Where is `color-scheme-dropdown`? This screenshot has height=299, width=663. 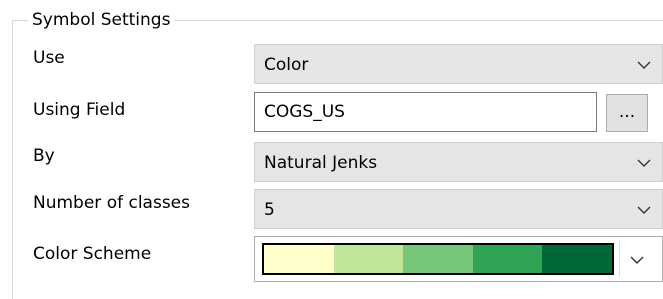
color-scheme-dropdown is located at coordinates (458, 259).